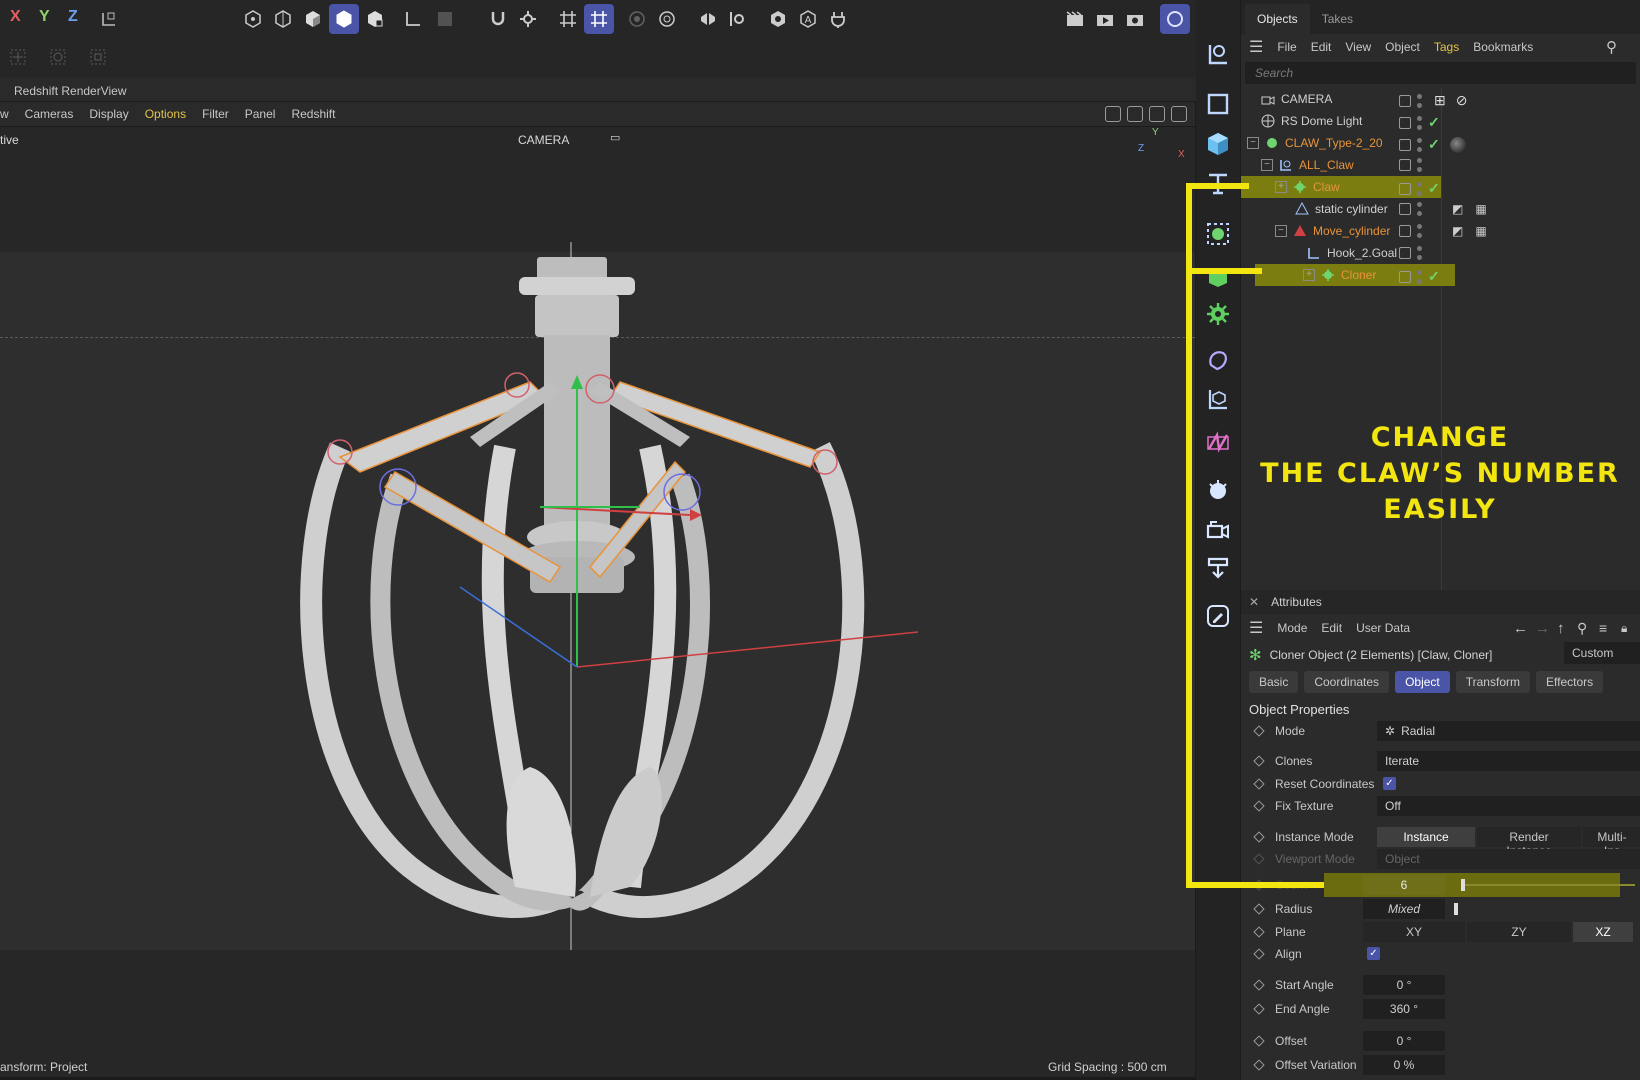 The height and width of the screenshot is (1080, 1640). I want to click on tab-objects: Objects, so click(1277, 19).